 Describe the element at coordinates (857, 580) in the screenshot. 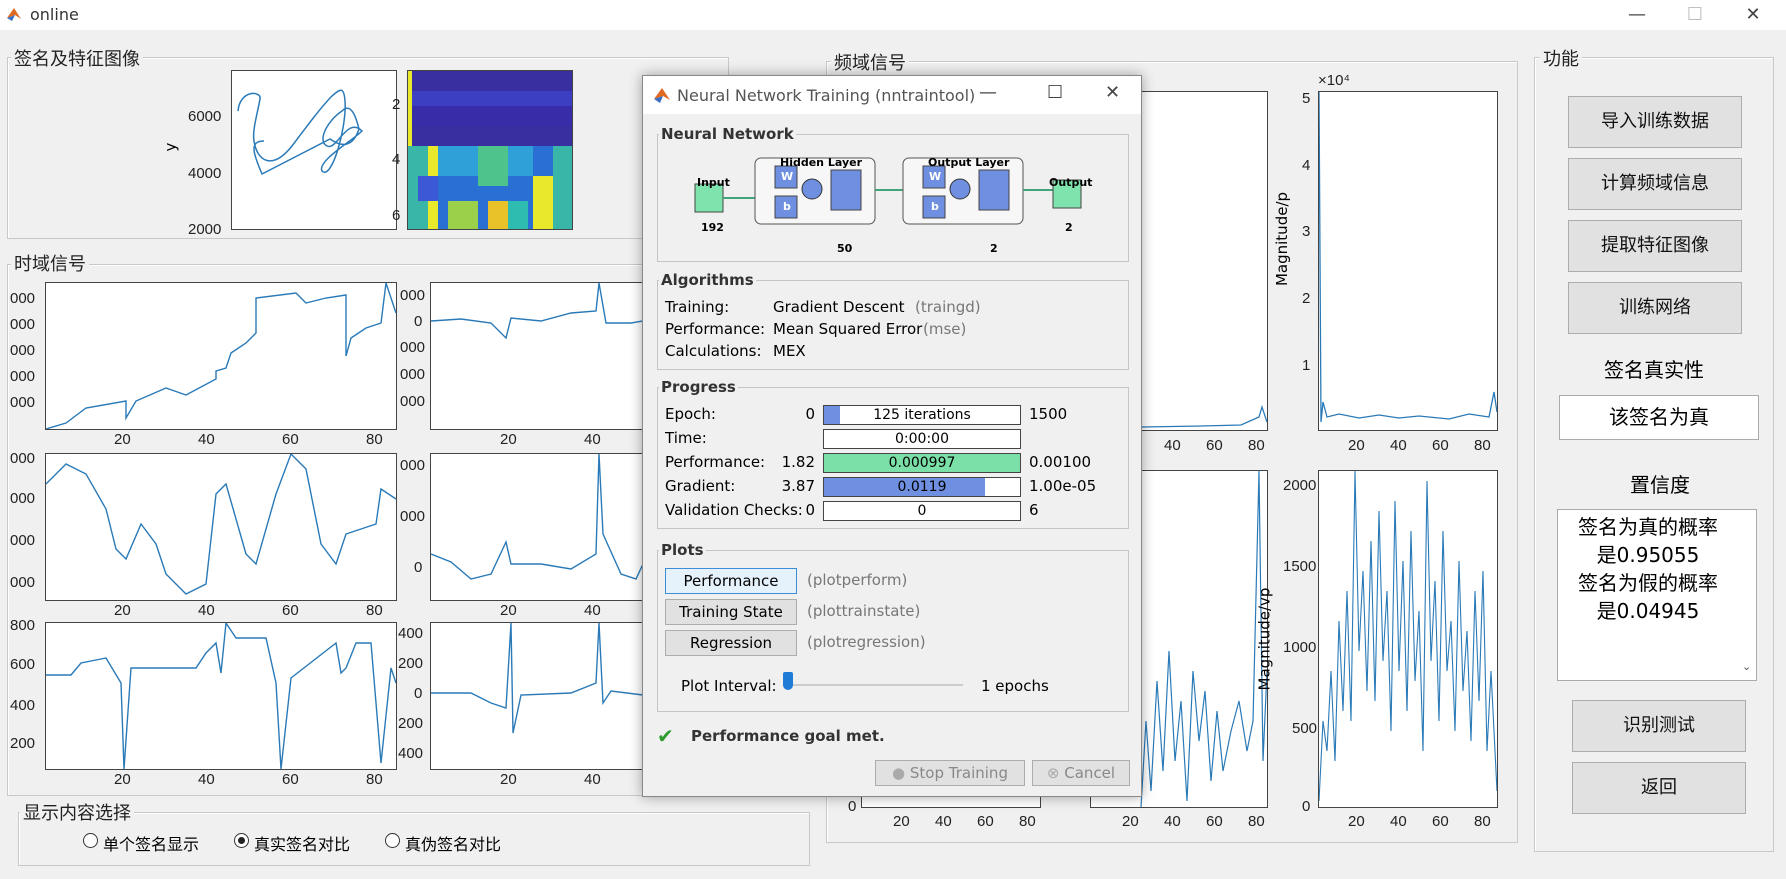

I see `plot-fn: (plotperform)` at that location.